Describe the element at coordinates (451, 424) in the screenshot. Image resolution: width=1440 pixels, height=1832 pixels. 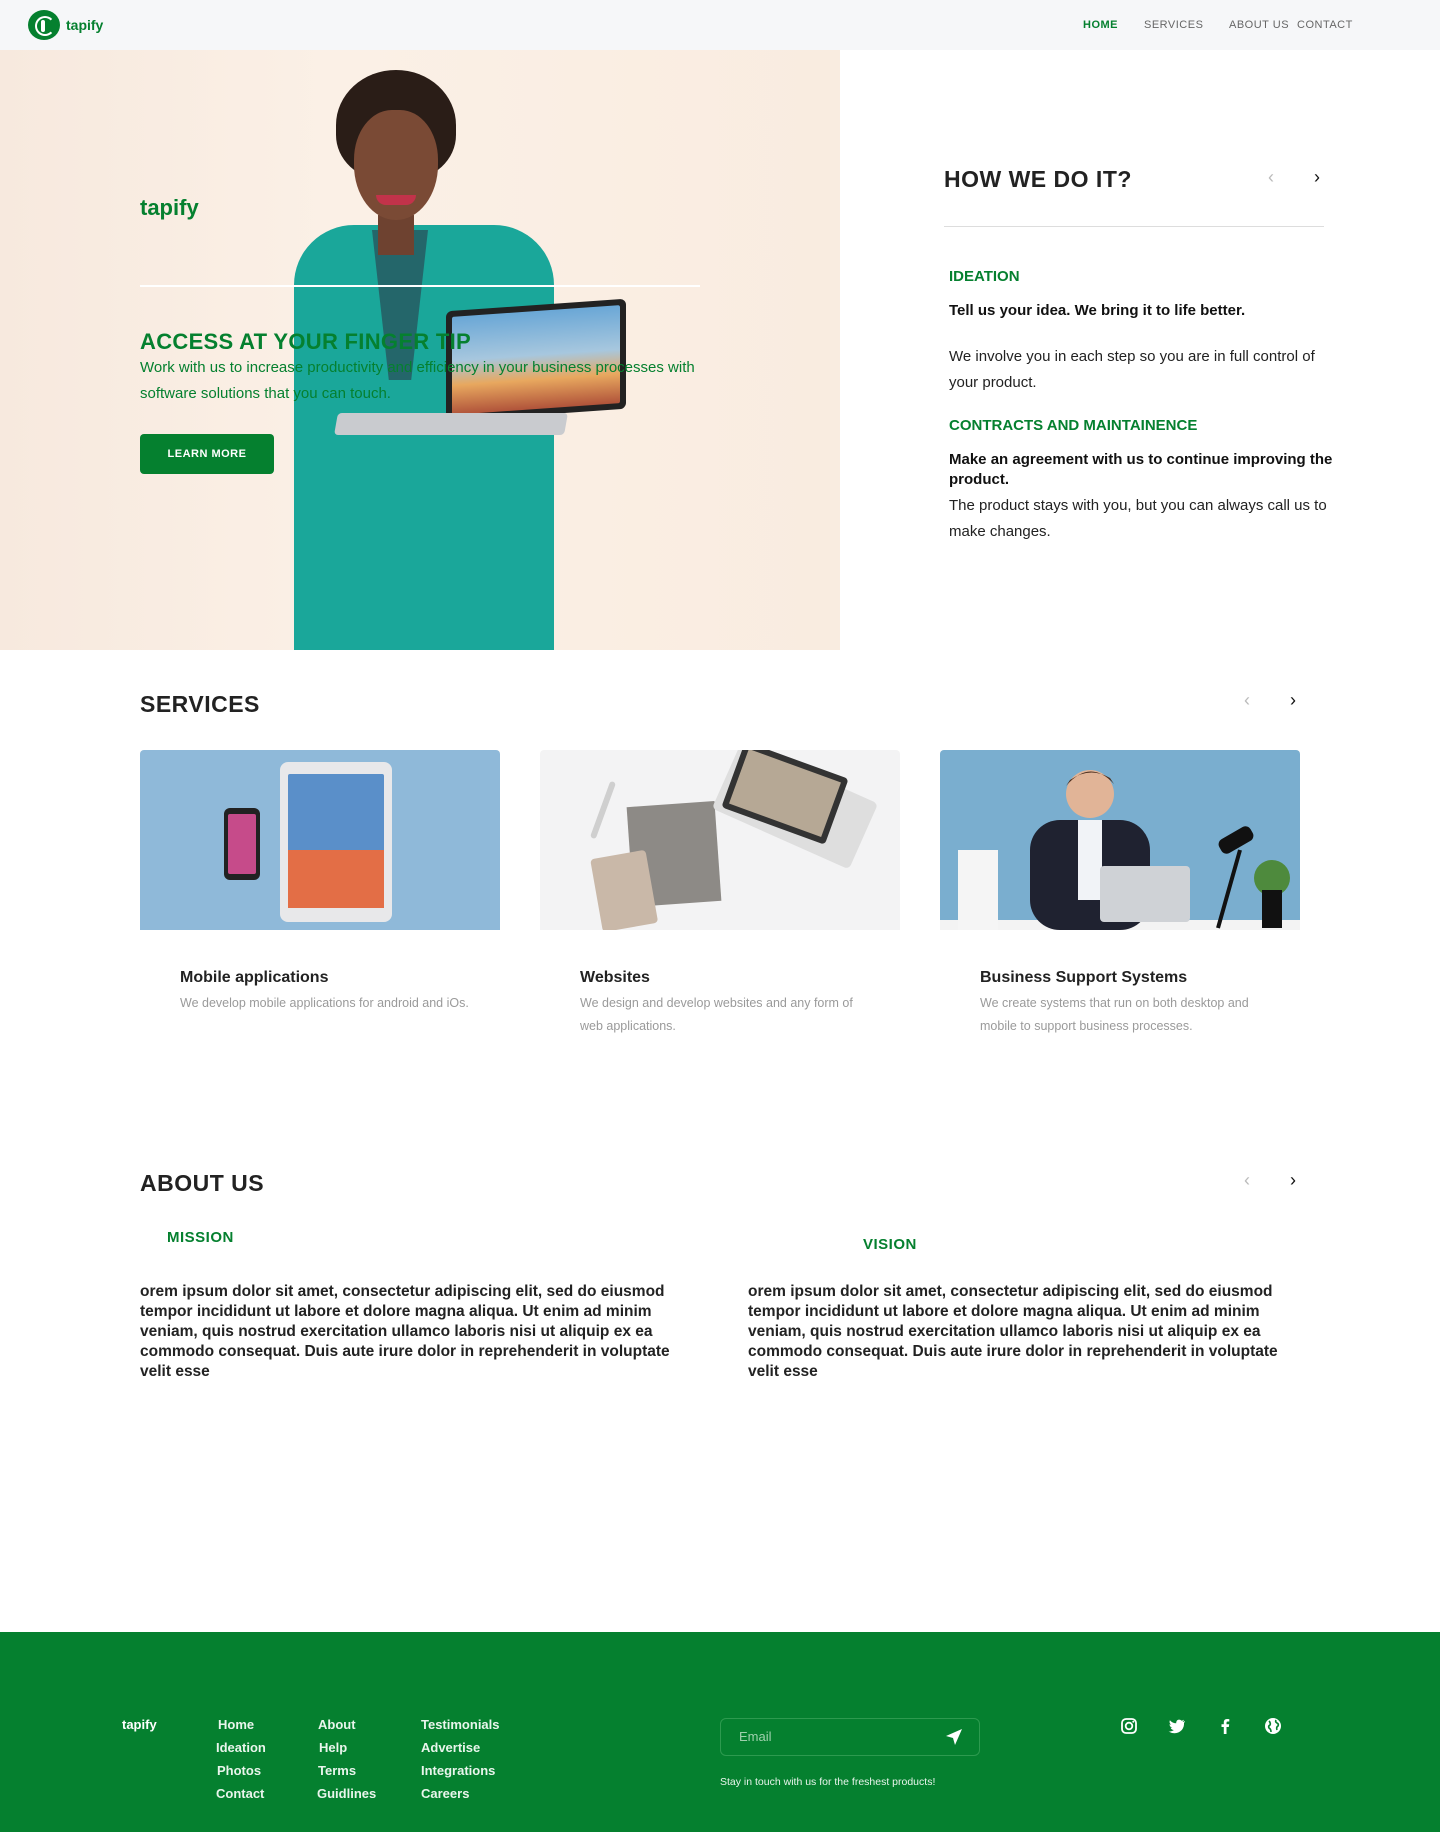
I see `laptop-base` at that location.